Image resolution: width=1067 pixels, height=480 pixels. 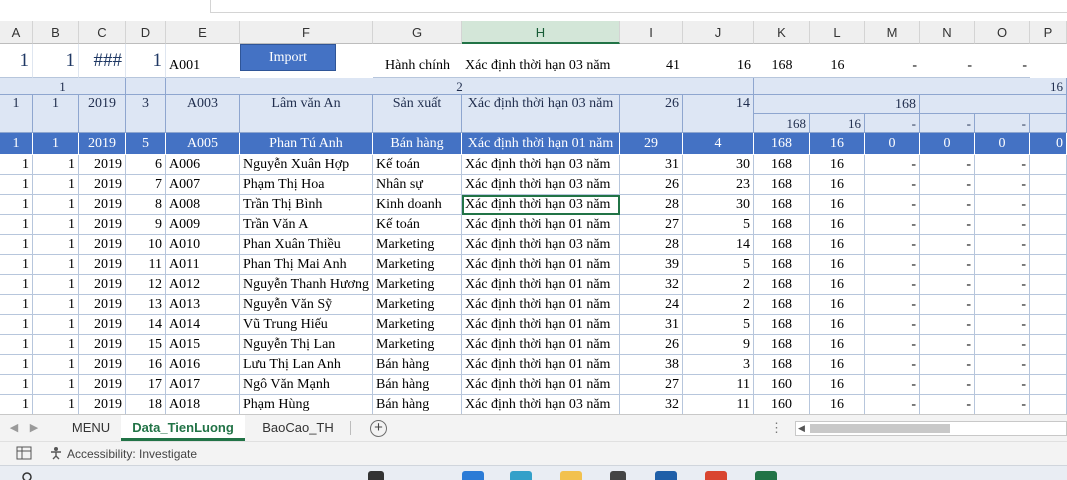 What do you see at coordinates (718, 225) in the screenshot?
I see `cell-col-j: 5` at bounding box center [718, 225].